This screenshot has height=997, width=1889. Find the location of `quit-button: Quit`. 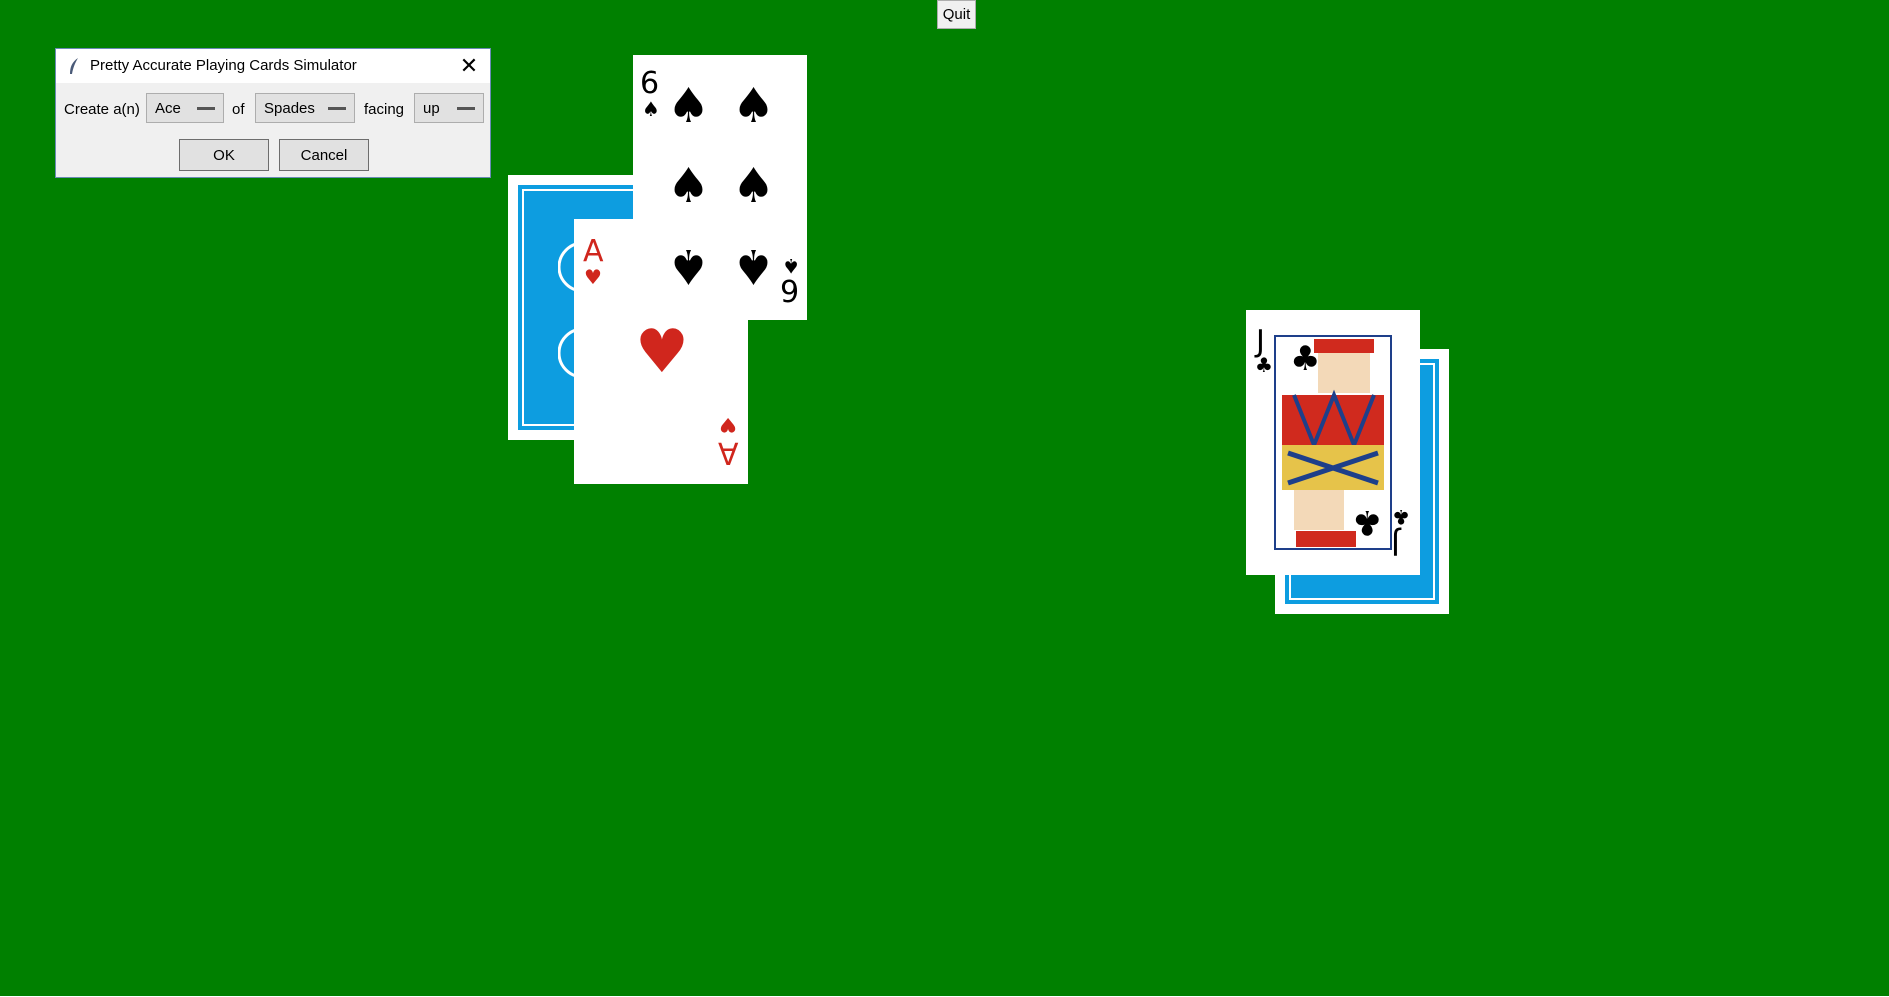

quit-button: Quit is located at coordinates (956, 14).